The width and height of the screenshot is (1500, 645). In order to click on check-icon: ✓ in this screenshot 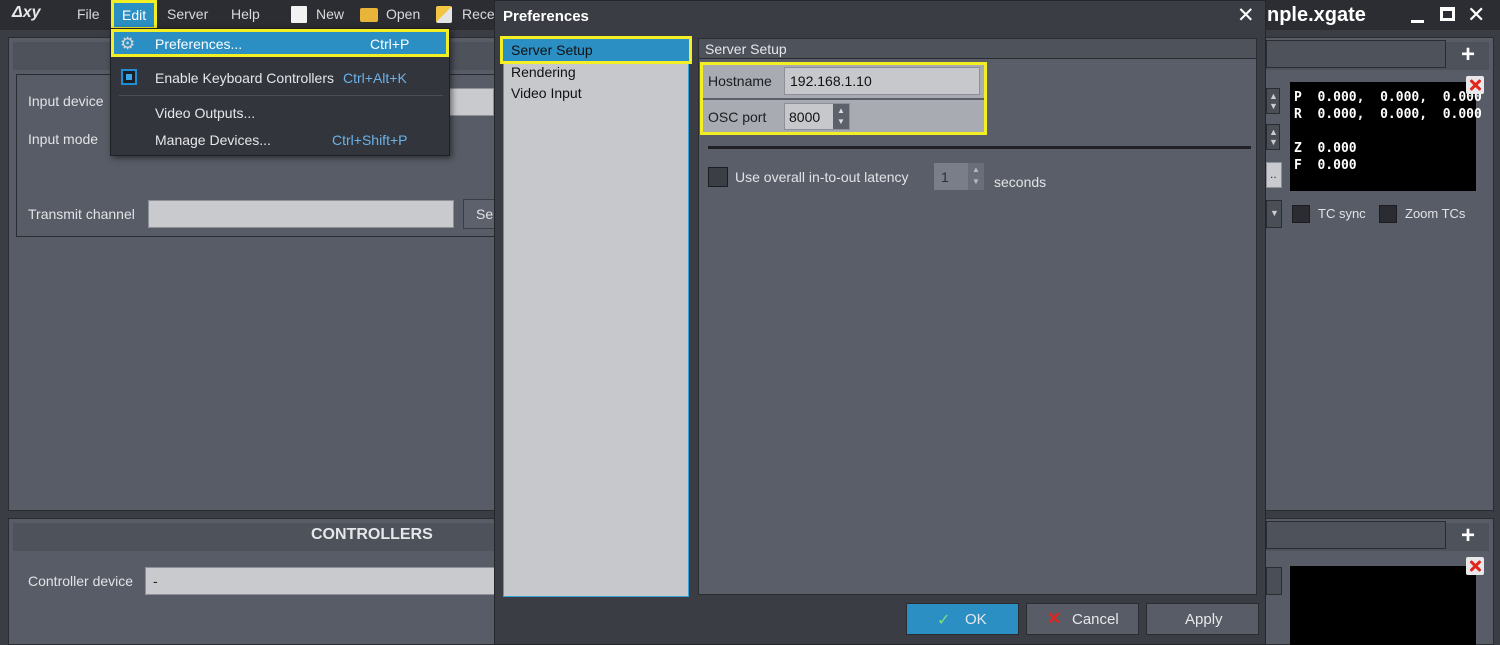, I will do `click(944, 620)`.